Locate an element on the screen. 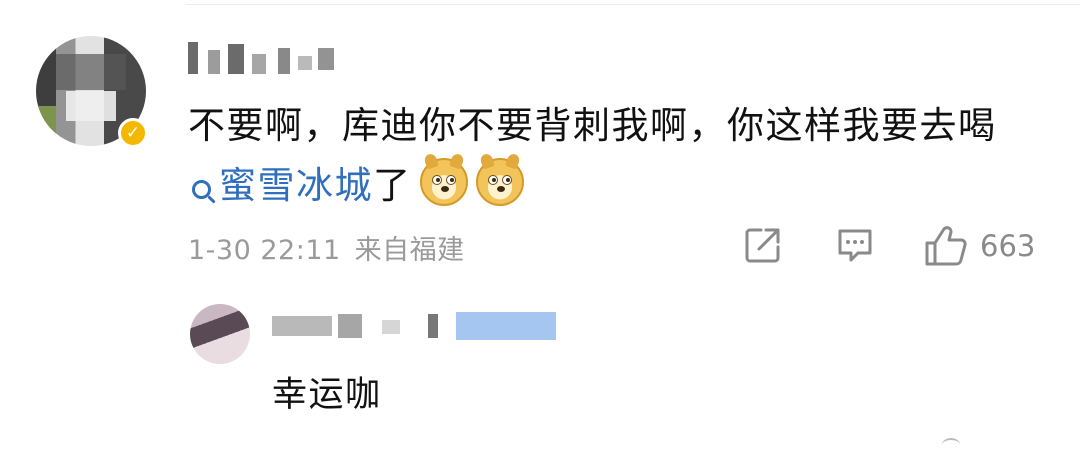  verified-badge-icon: ✓ is located at coordinates (133, 133).